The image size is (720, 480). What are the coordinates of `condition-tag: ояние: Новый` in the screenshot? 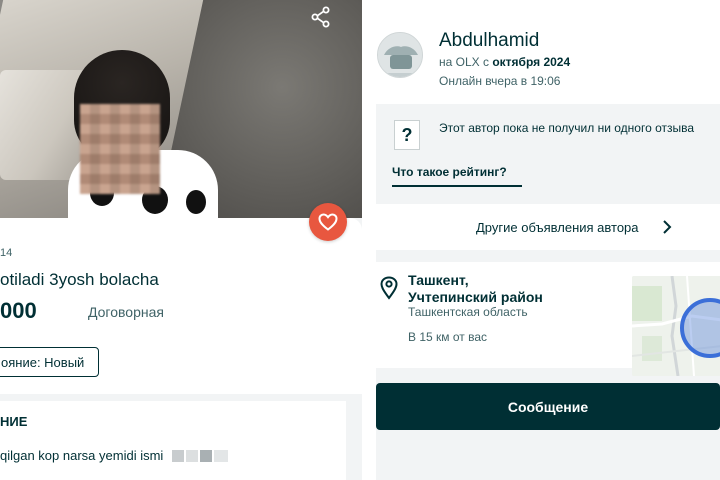 It's located at (50, 362).